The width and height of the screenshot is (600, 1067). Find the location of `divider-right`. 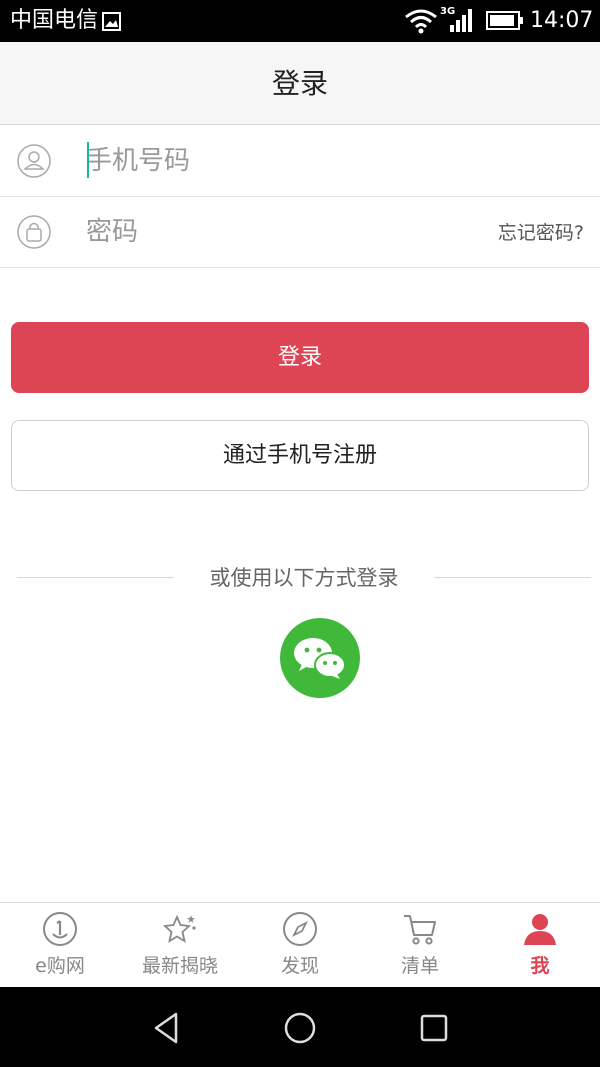

divider-right is located at coordinates (512, 577).